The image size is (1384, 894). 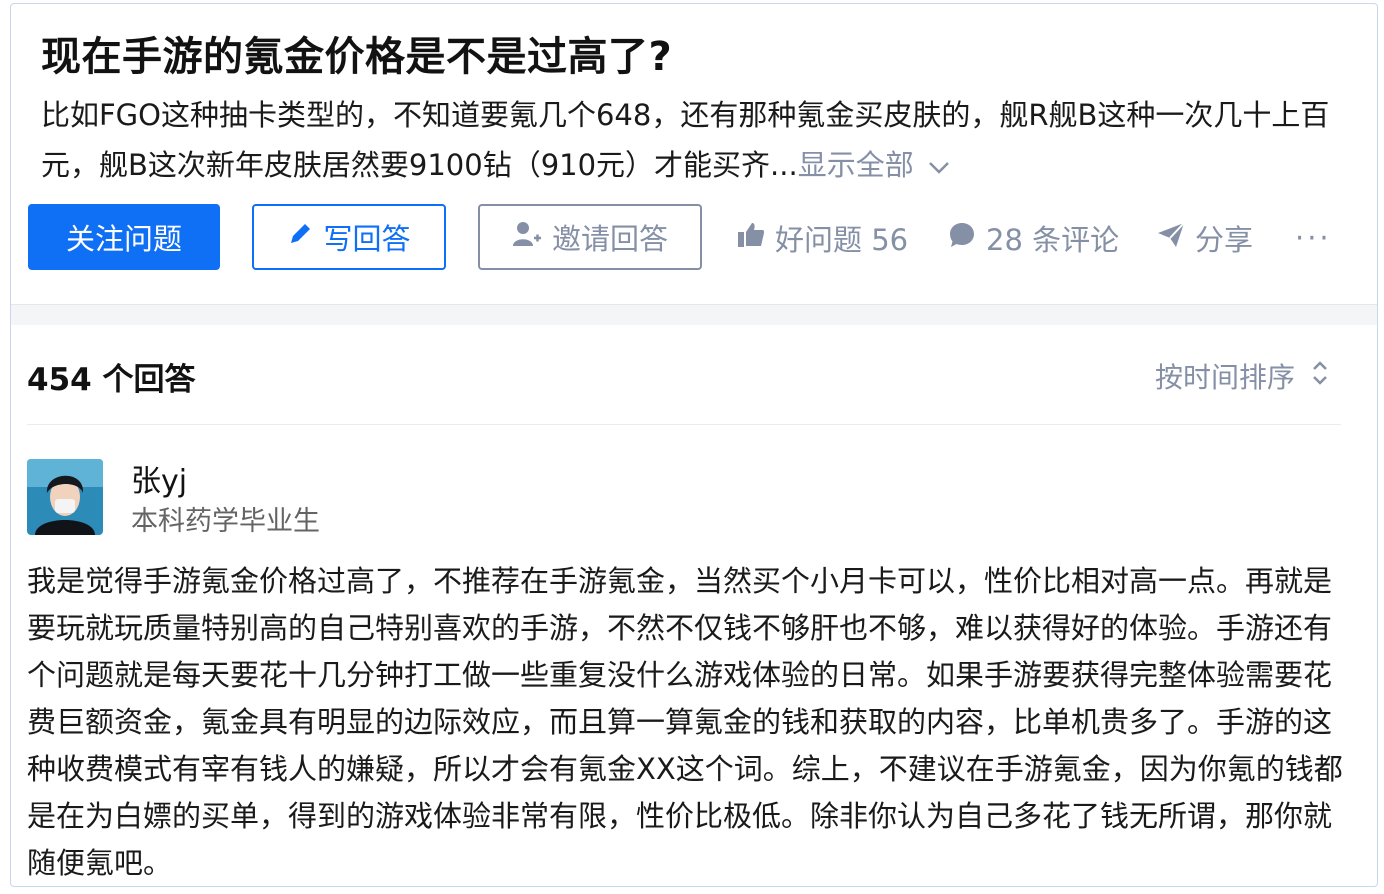 What do you see at coordinates (367, 239) in the screenshot?
I see `write-answer-label: 写回答` at bounding box center [367, 239].